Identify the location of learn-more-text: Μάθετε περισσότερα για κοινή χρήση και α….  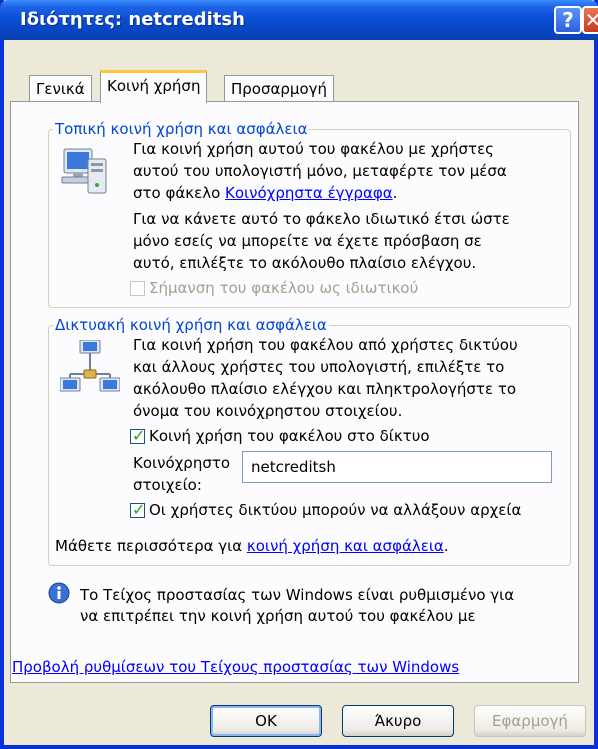
(252, 546).